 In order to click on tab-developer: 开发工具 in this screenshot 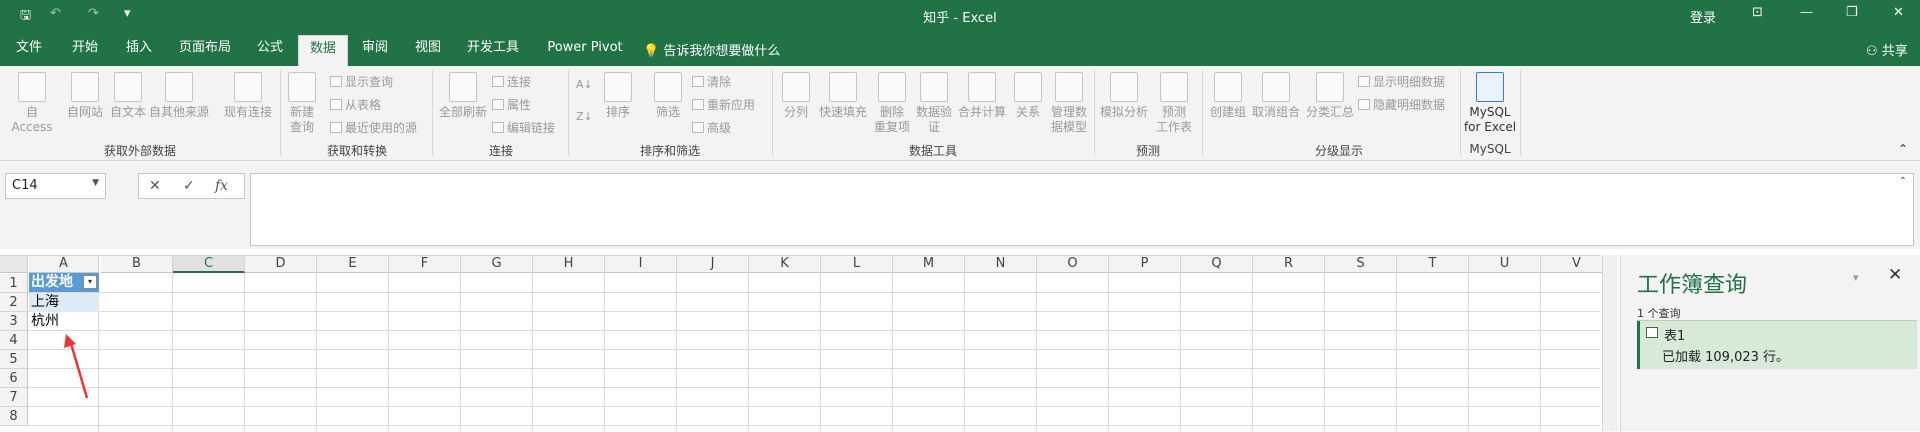, I will do `click(493, 48)`.